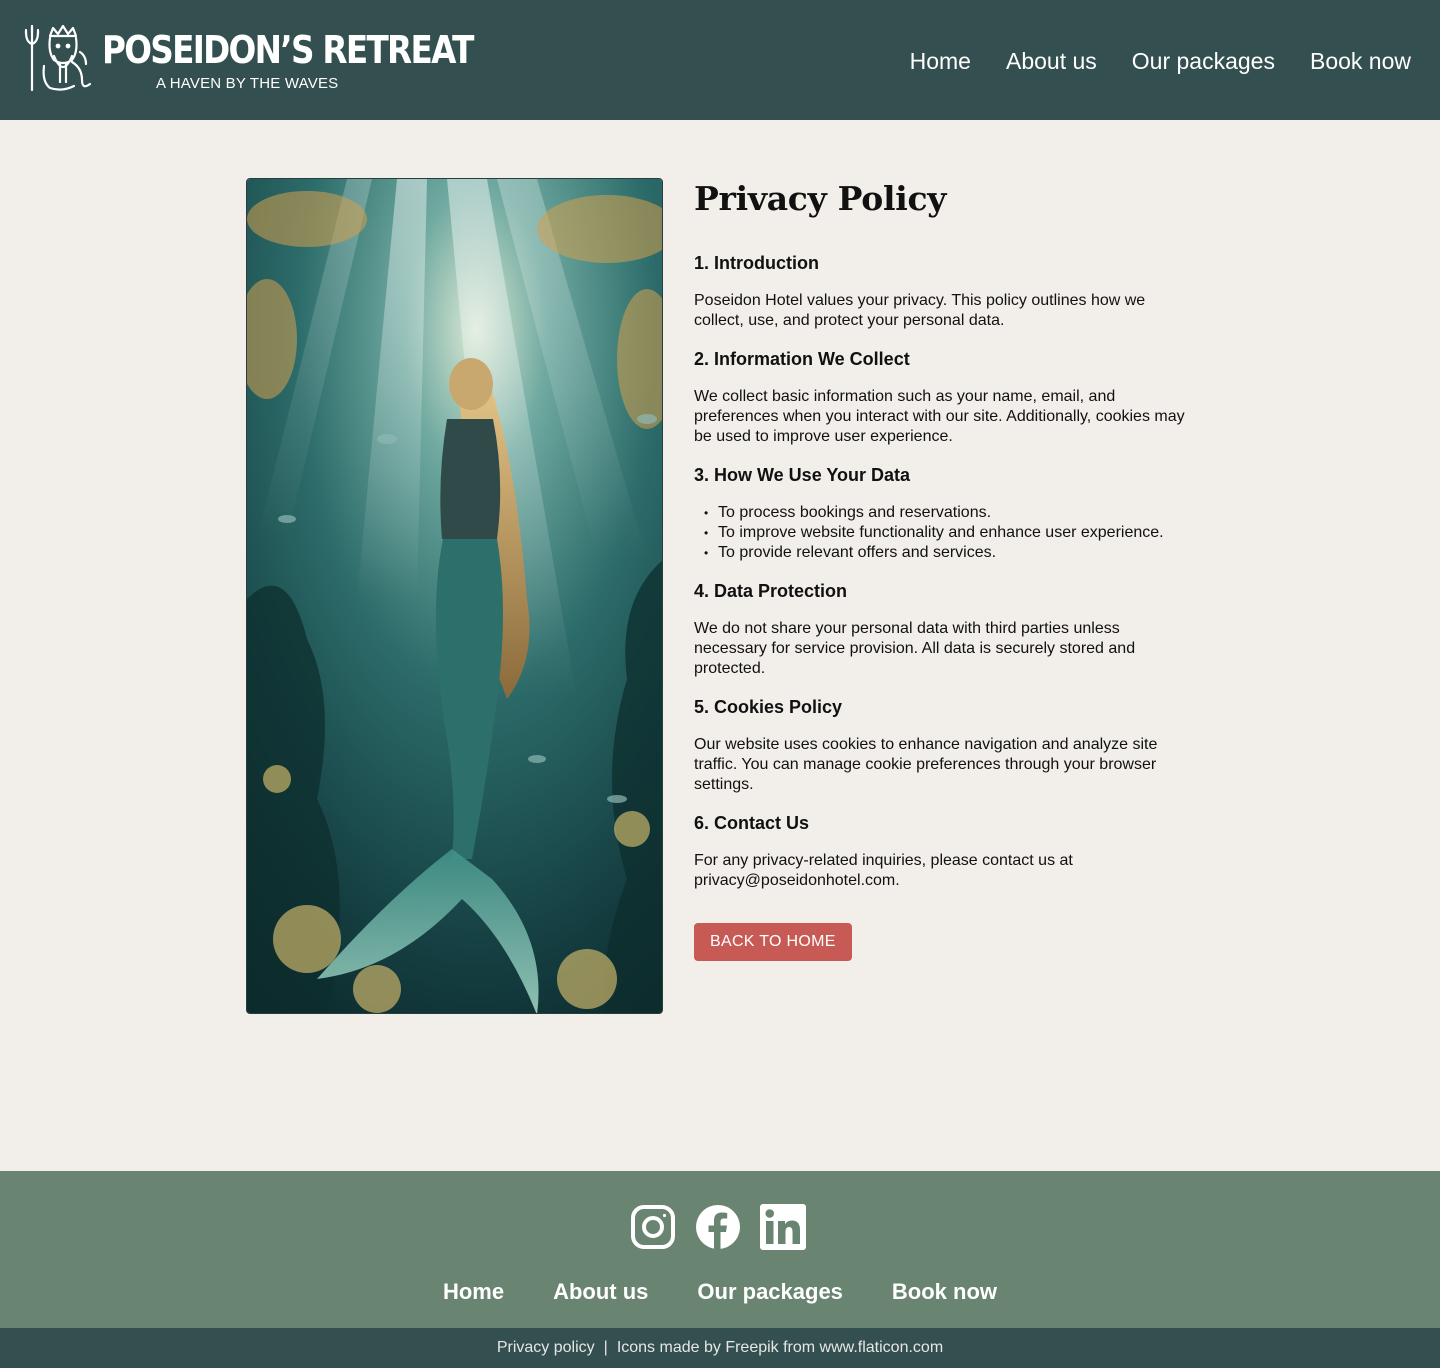 This screenshot has height=1368, width=1440. What do you see at coordinates (820, 198) in the screenshot?
I see `page-title: Privacy Policy` at bounding box center [820, 198].